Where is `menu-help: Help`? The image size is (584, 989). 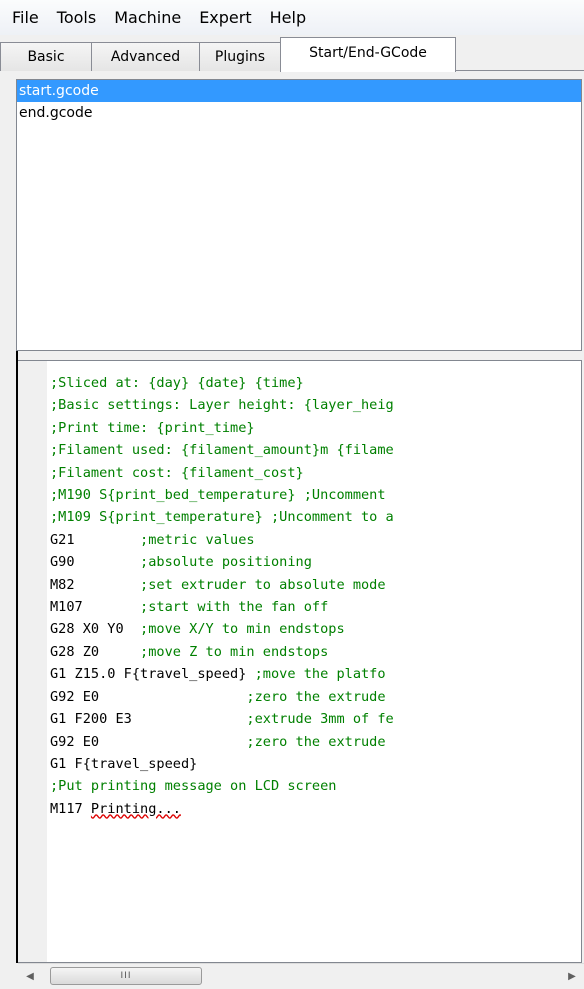 menu-help: Help is located at coordinates (288, 17).